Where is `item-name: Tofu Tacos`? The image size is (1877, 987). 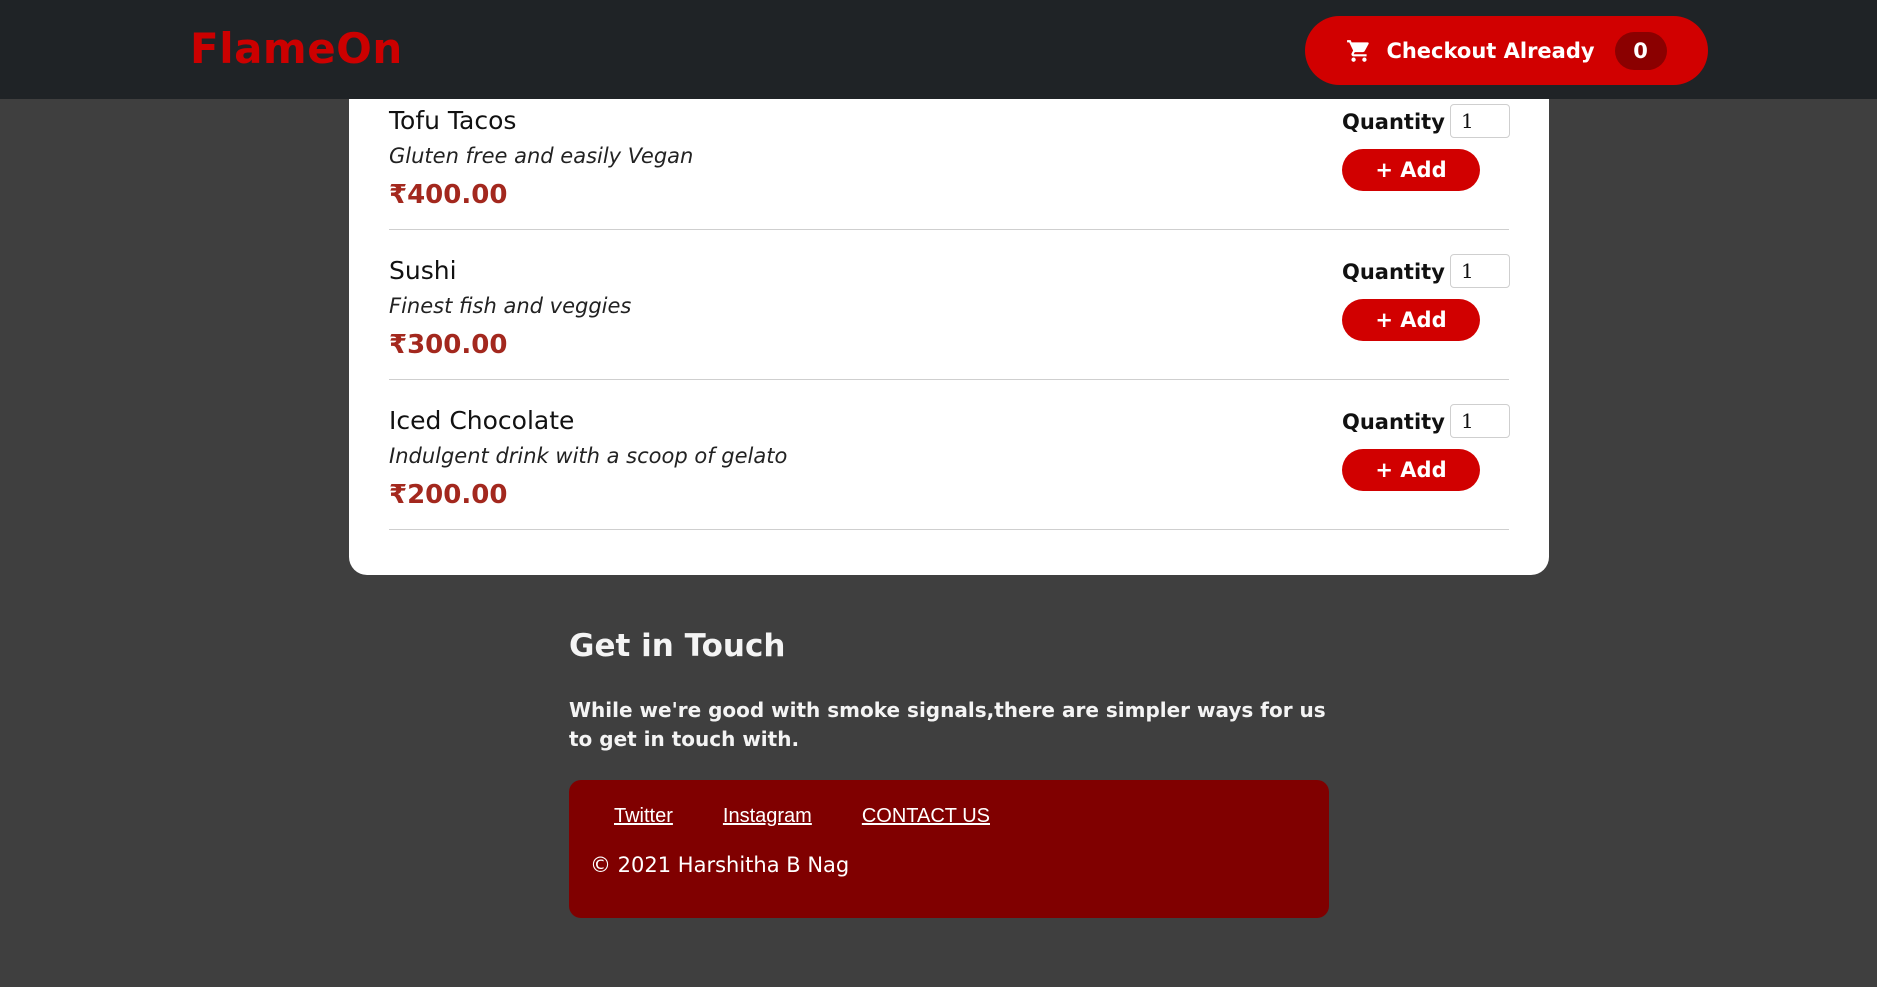
item-name: Tofu Tacos is located at coordinates (453, 120).